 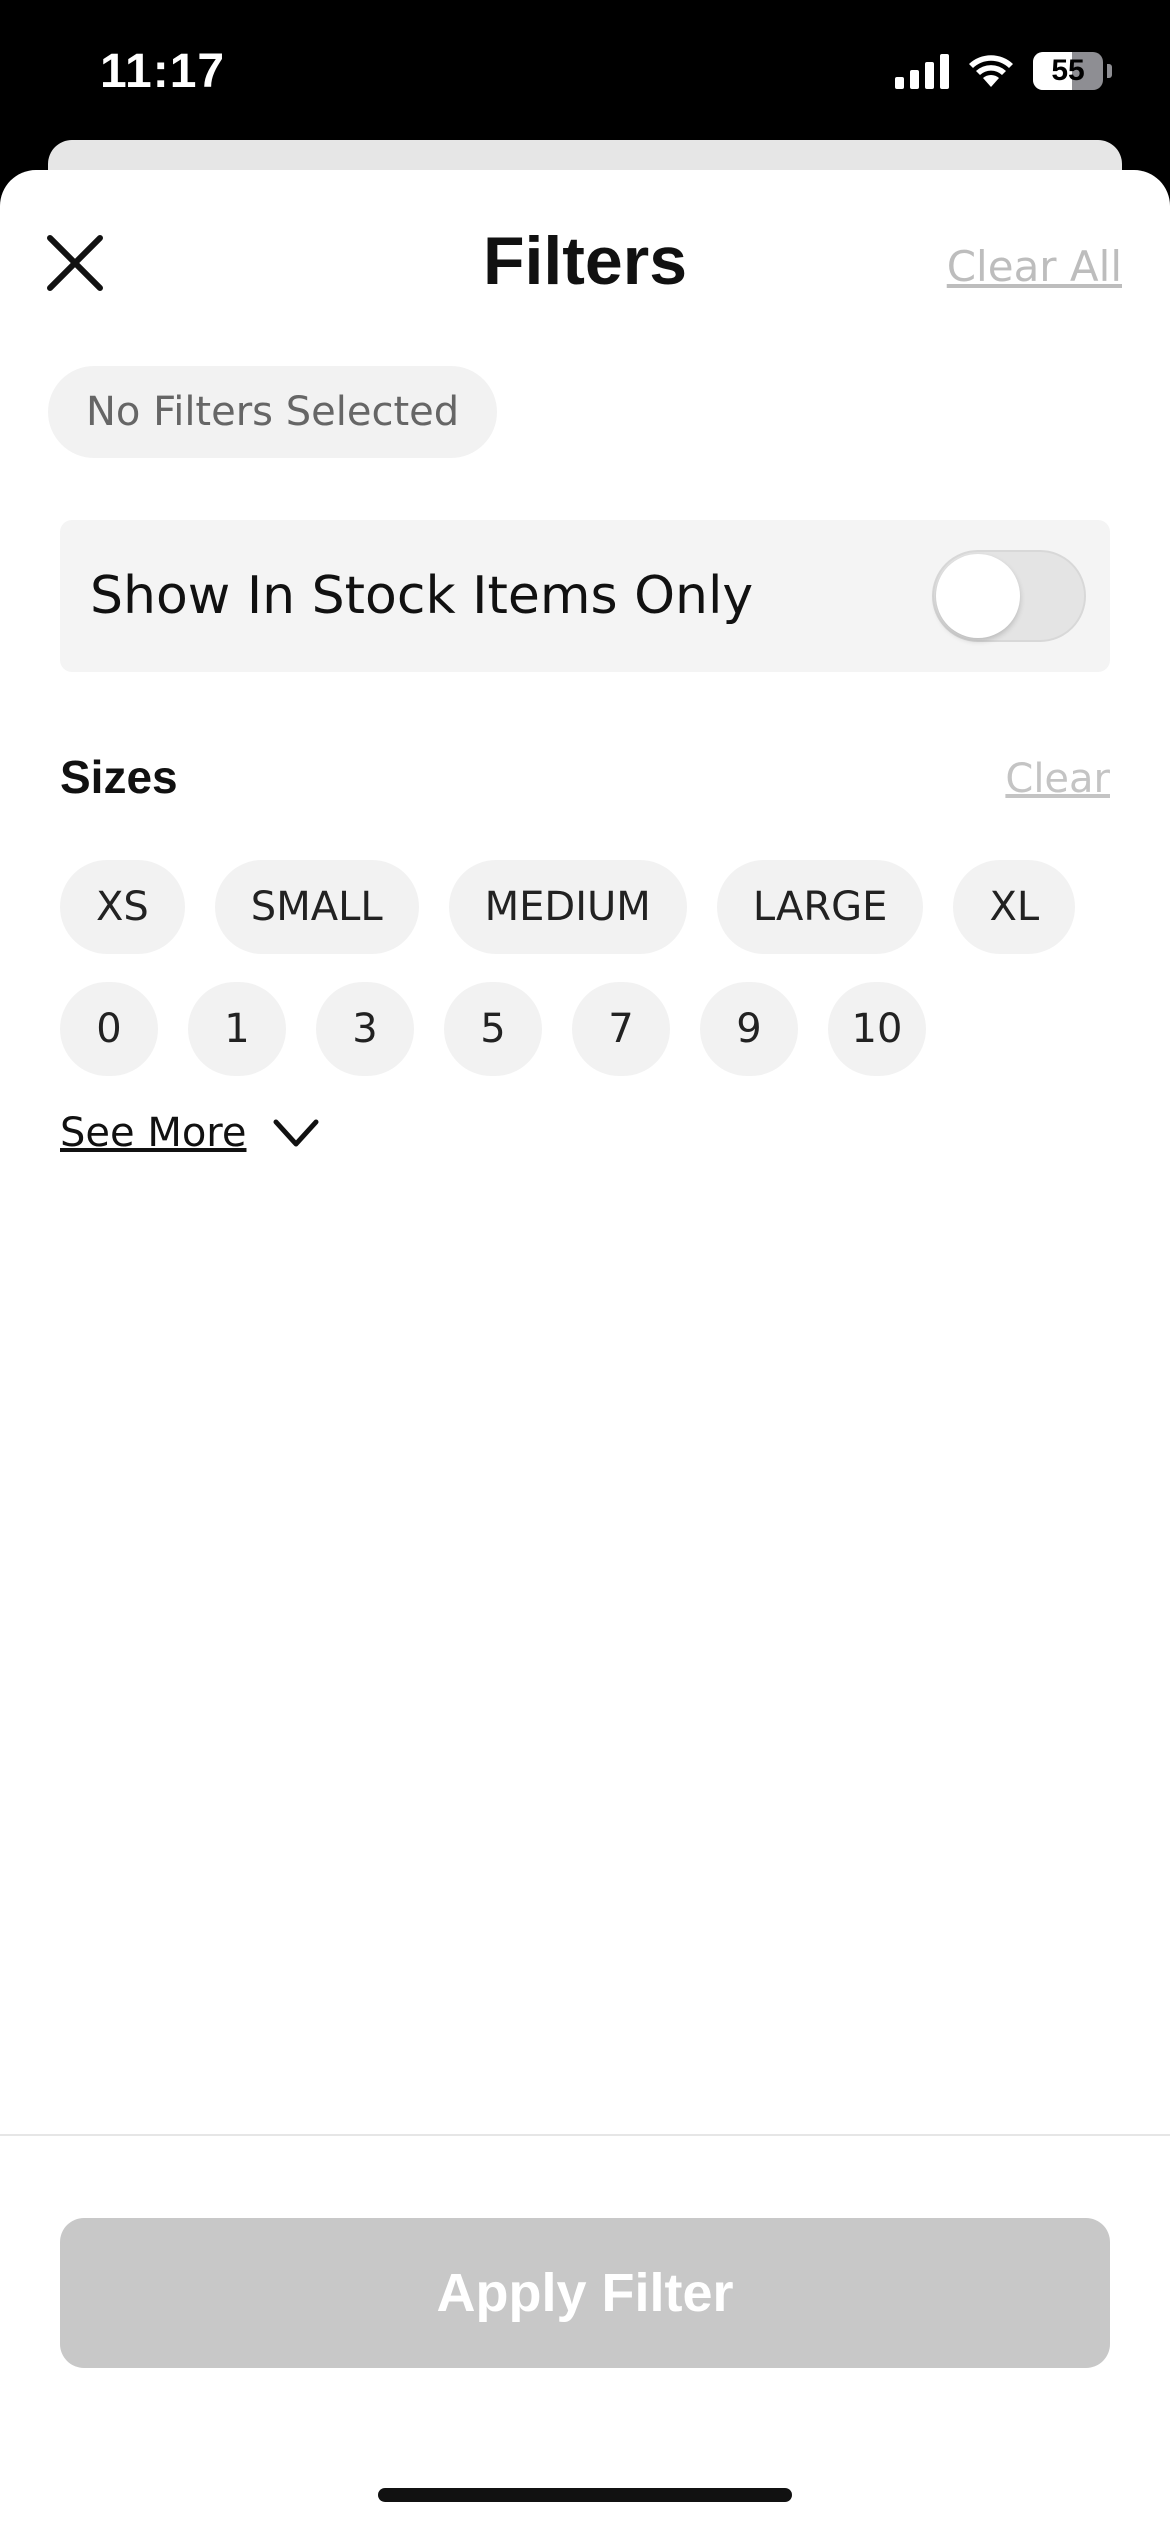 What do you see at coordinates (153, 1133) in the screenshot?
I see `see-more-label: See More` at bounding box center [153, 1133].